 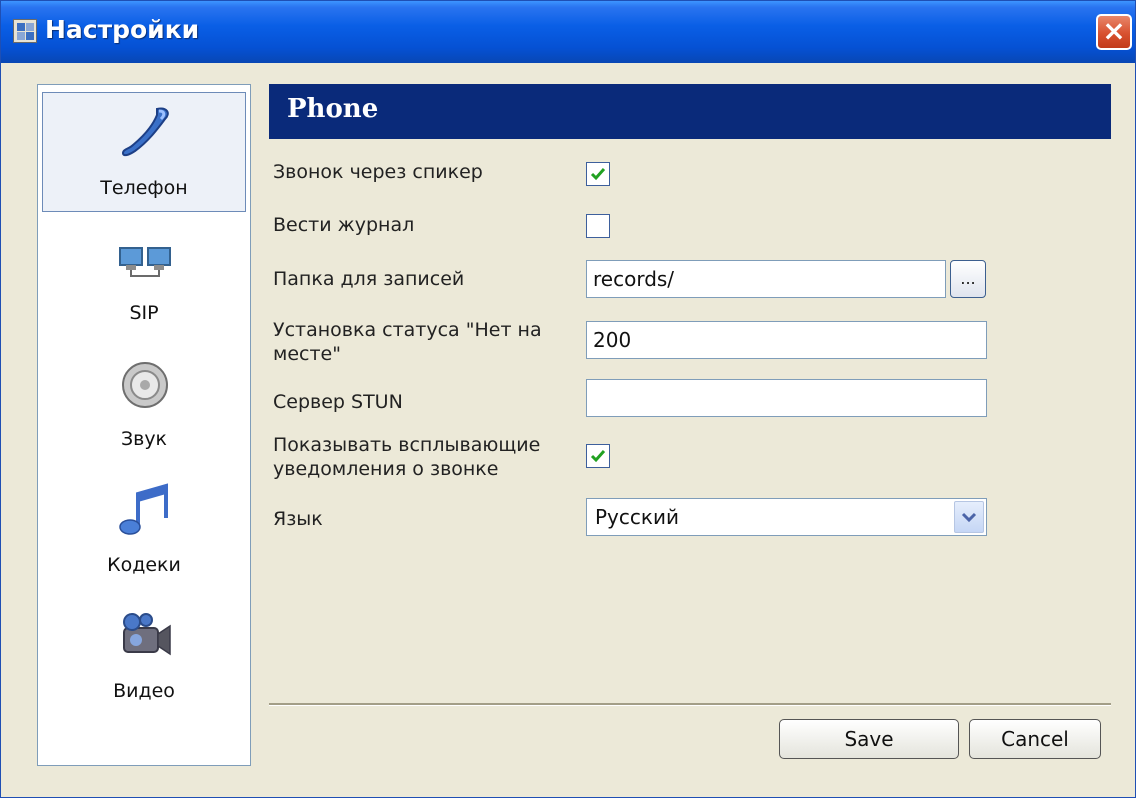 What do you see at coordinates (333, 109) in the screenshot?
I see `section-title: Phone` at bounding box center [333, 109].